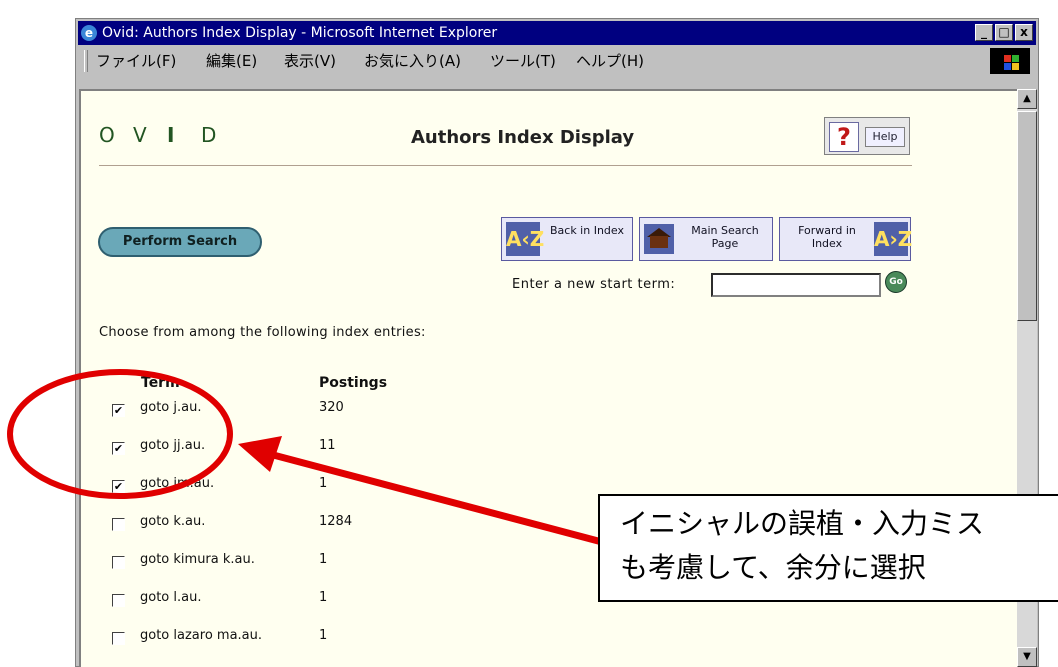 Image resolution: width=1058 pixels, height=667 pixels. What do you see at coordinates (432, 497) in the screenshot?
I see `annotation-arrow-line` at bounding box center [432, 497].